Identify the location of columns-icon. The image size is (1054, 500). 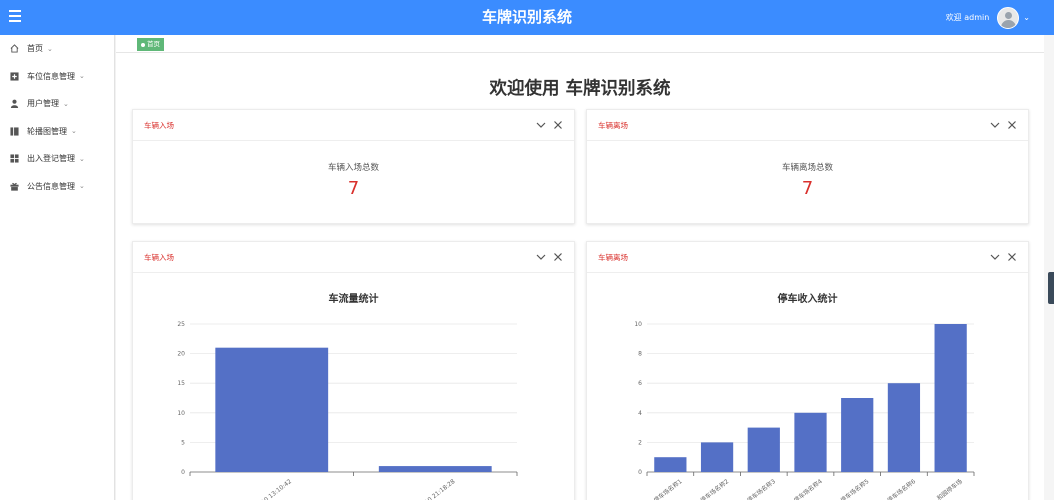
(14, 131).